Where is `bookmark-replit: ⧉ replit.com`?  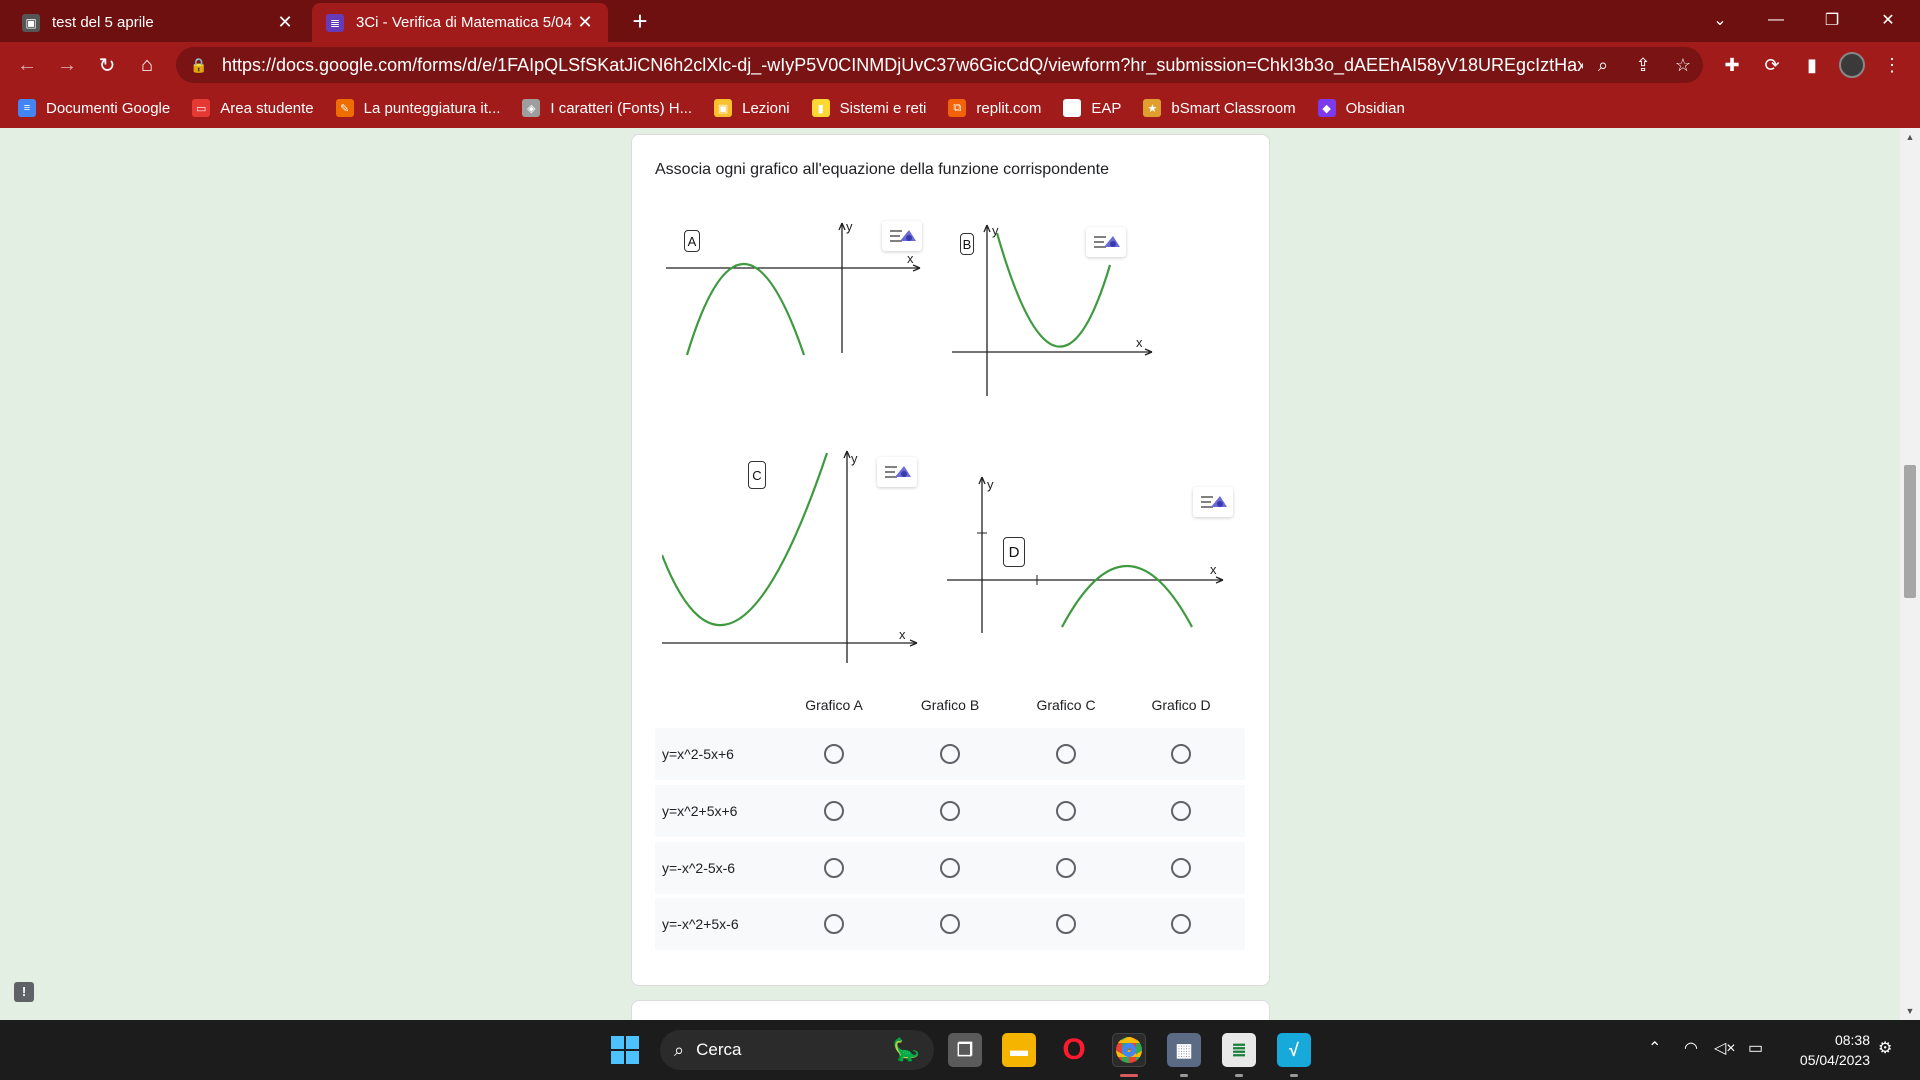
bookmark-replit: ⧉ replit.com is located at coordinates (994, 108).